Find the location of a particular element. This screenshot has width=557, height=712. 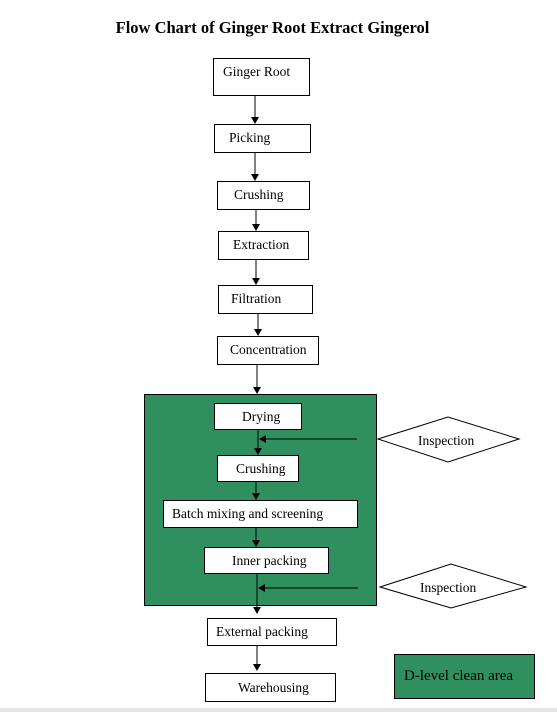

step-label: External packing is located at coordinates (262, 631).